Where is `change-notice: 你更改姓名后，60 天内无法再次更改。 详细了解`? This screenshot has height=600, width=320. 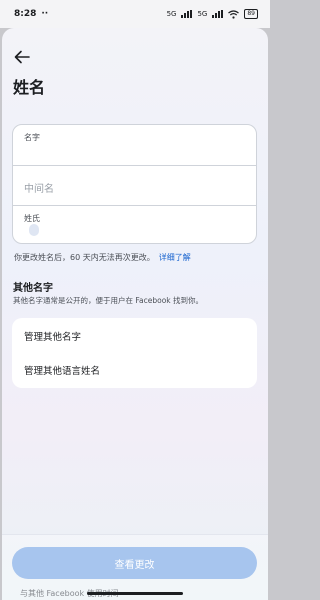 change-notice: 你更改姓名后，60 天内无法再次更改。 详细了解 is located at coordinates (102, 257).